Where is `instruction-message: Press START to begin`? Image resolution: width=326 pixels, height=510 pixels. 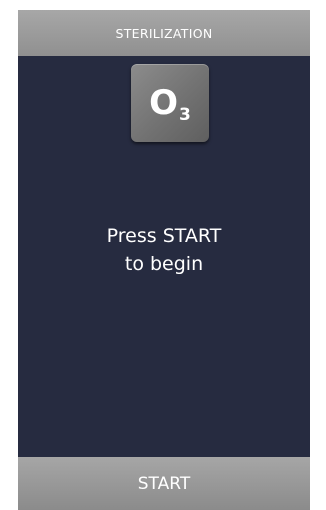
instruction-message: Press START to begin is located at coordinates (164, 250).